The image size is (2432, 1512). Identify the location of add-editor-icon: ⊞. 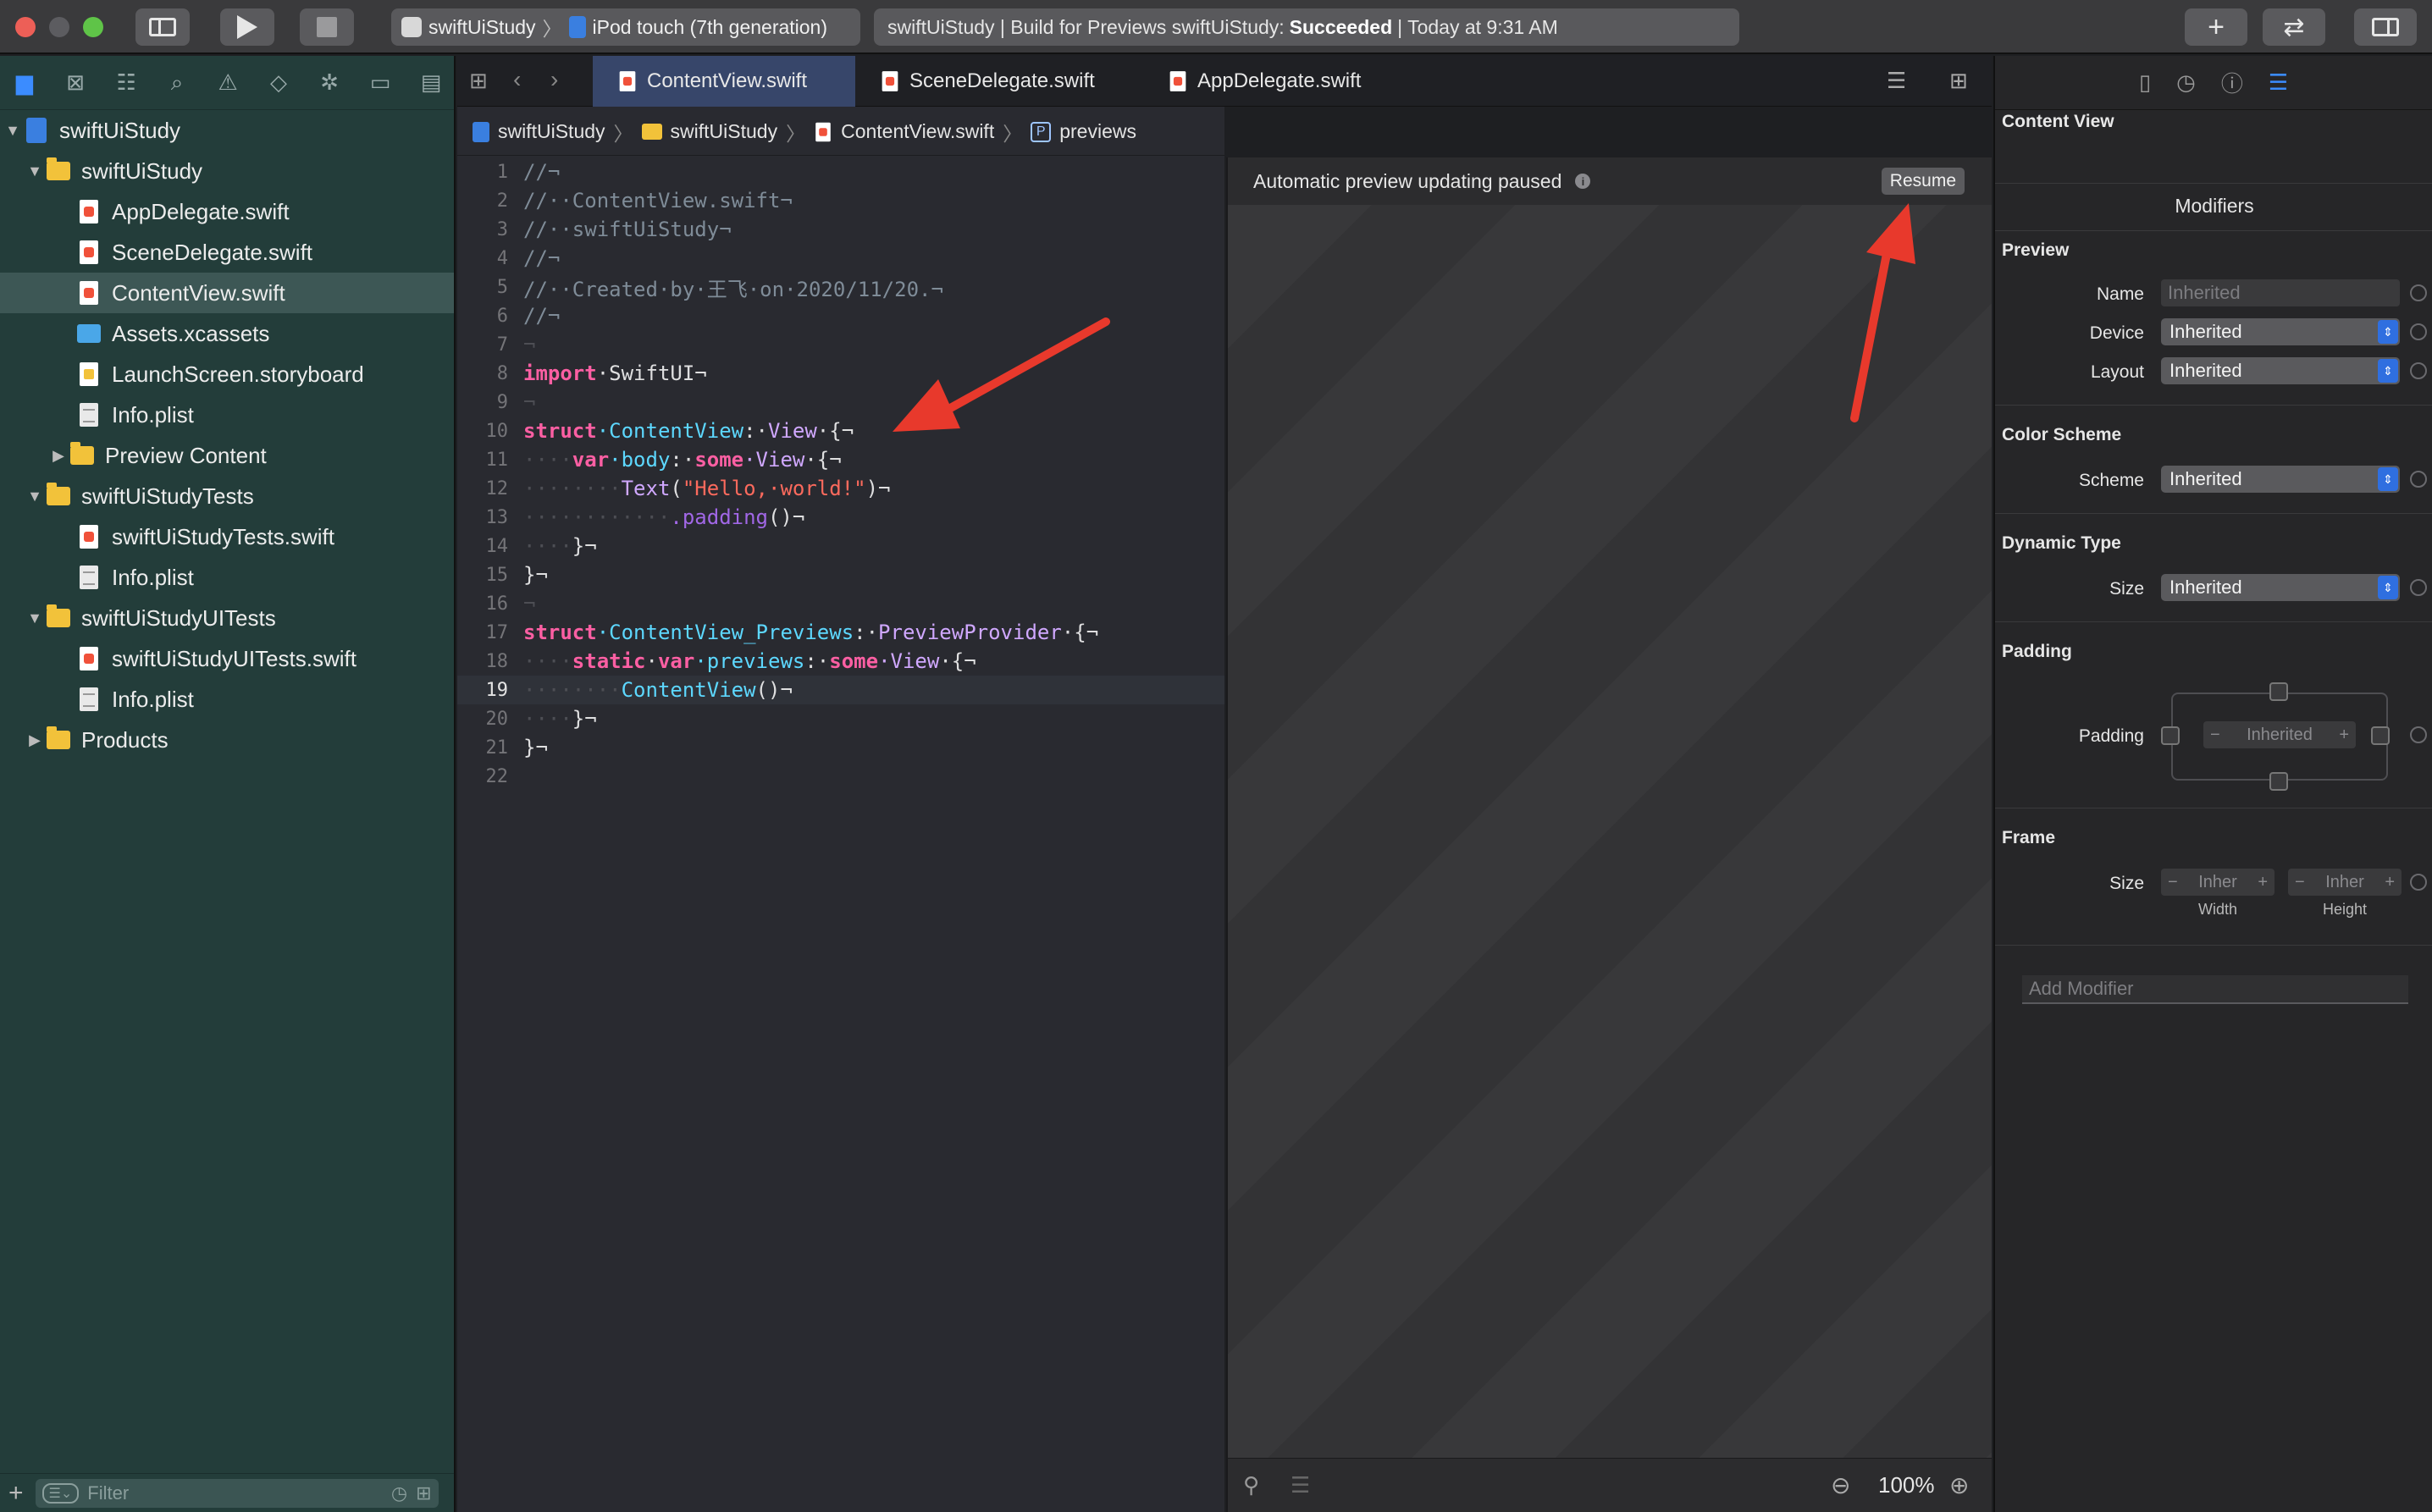
(1958, 81).